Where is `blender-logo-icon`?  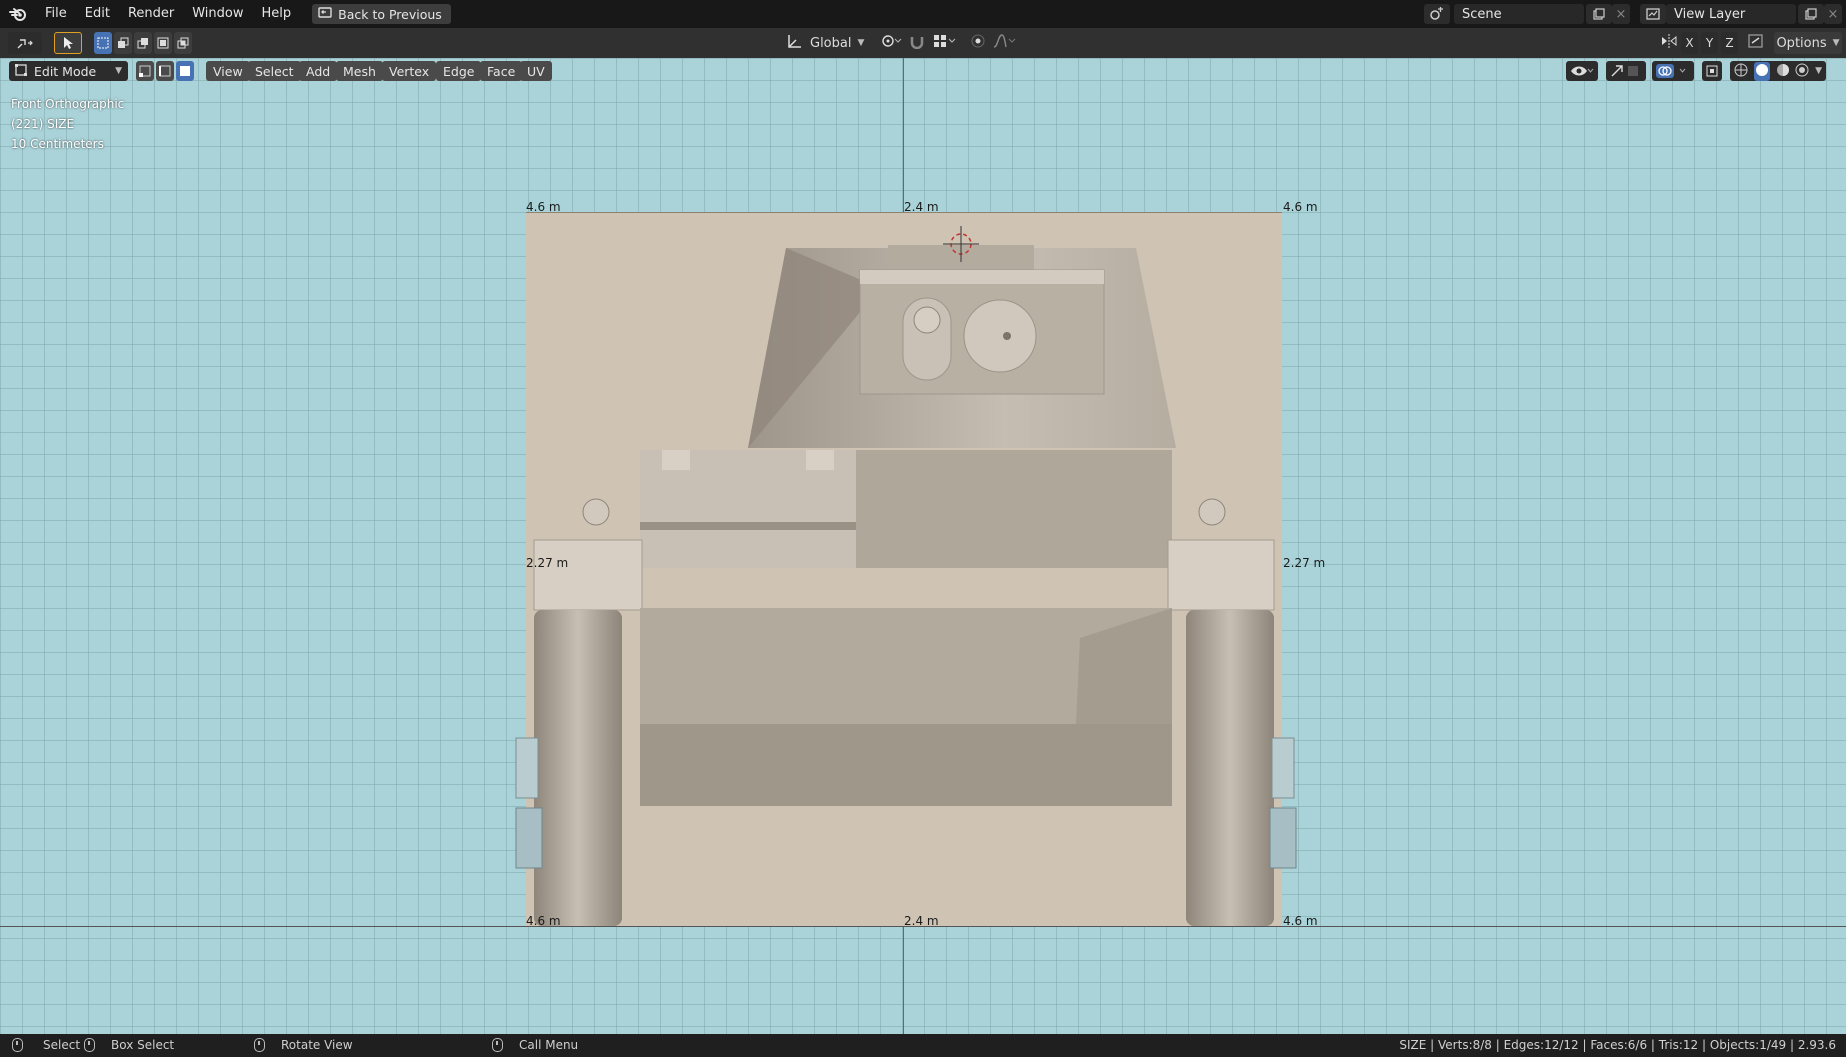
blender-logo-icon is located at coordinates (18, 14).